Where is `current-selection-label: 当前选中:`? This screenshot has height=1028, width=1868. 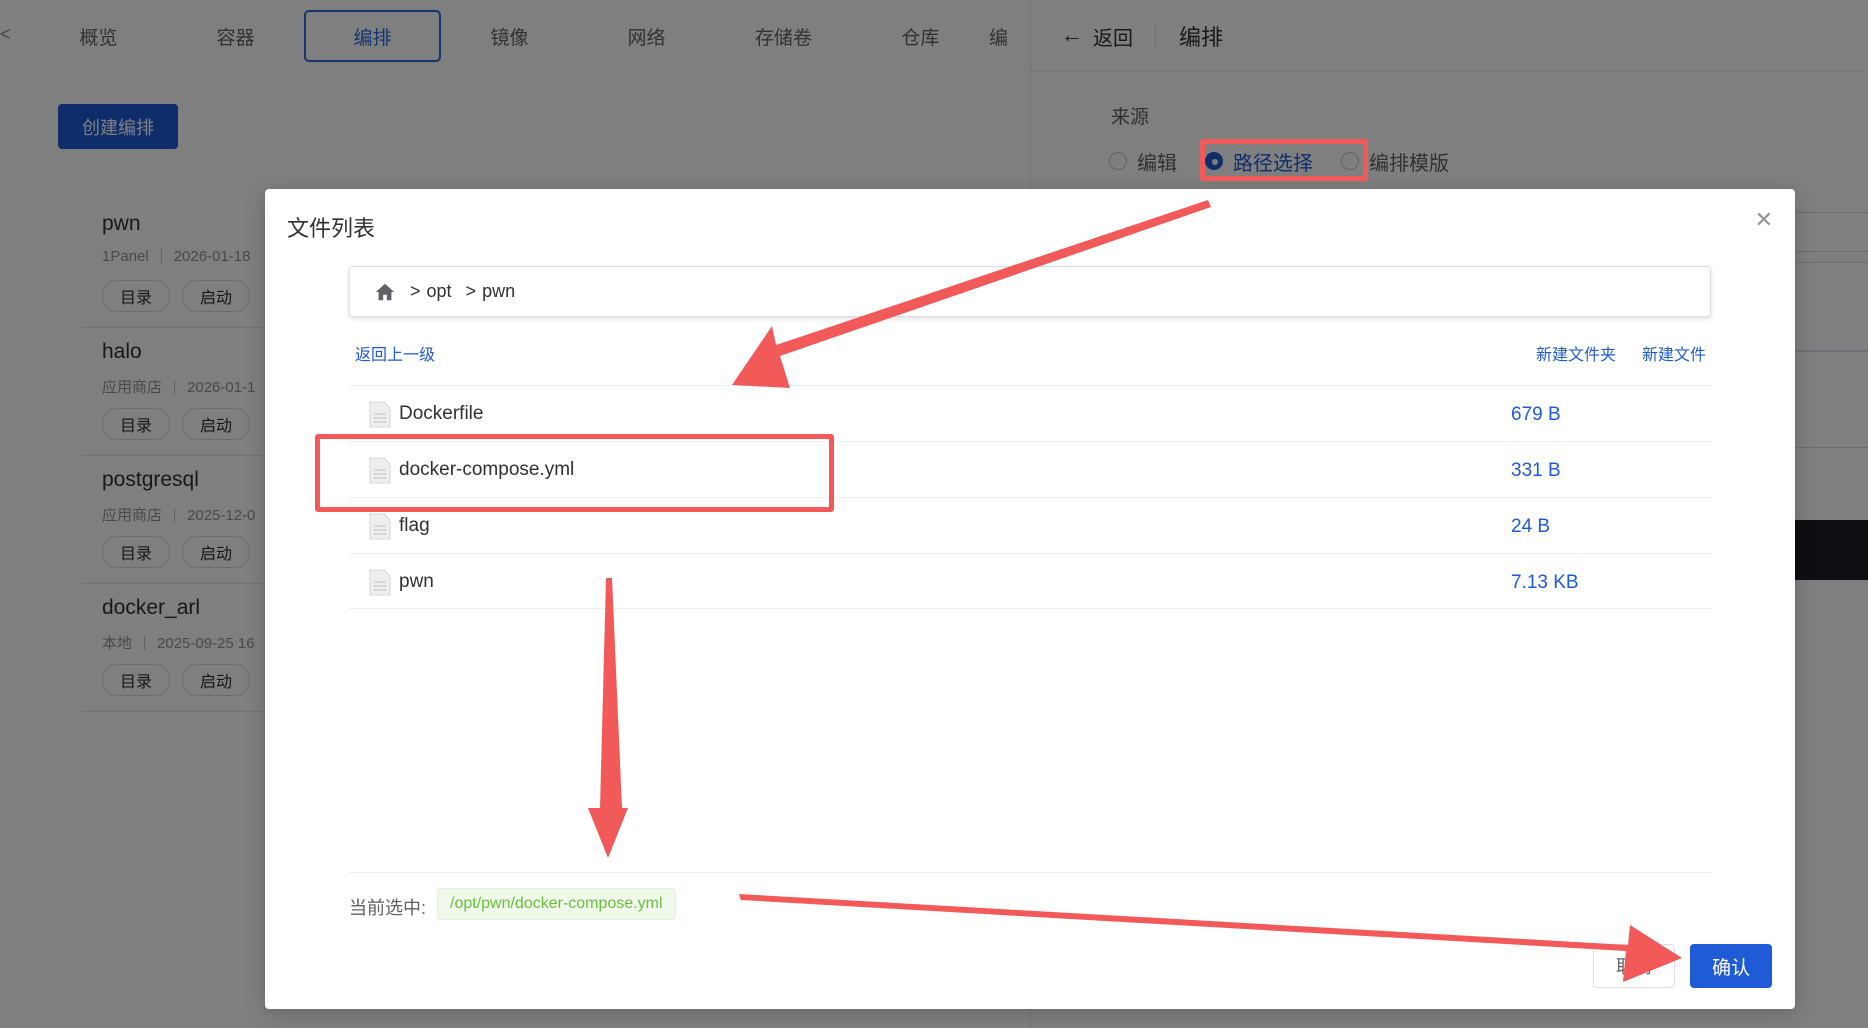 current-selection-label: 当前选中: is located at coordinates (388, 908).